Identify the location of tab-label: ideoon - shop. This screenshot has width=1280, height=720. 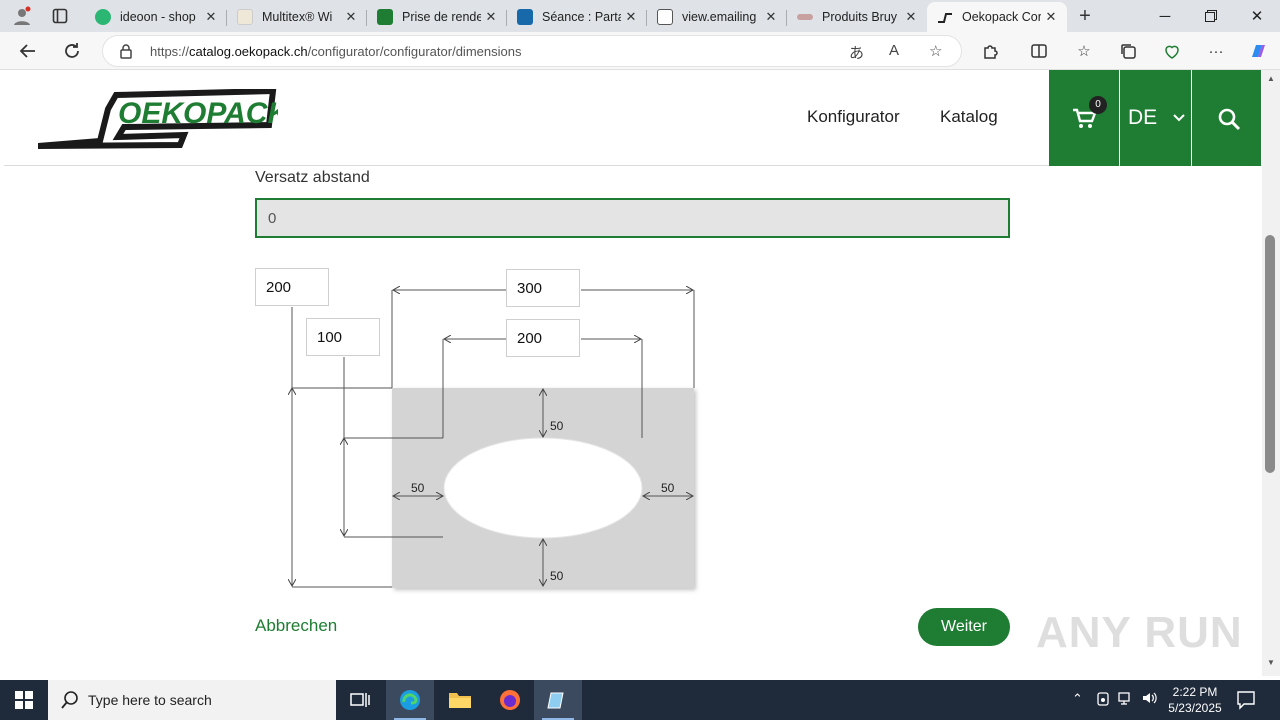
(158, 17).